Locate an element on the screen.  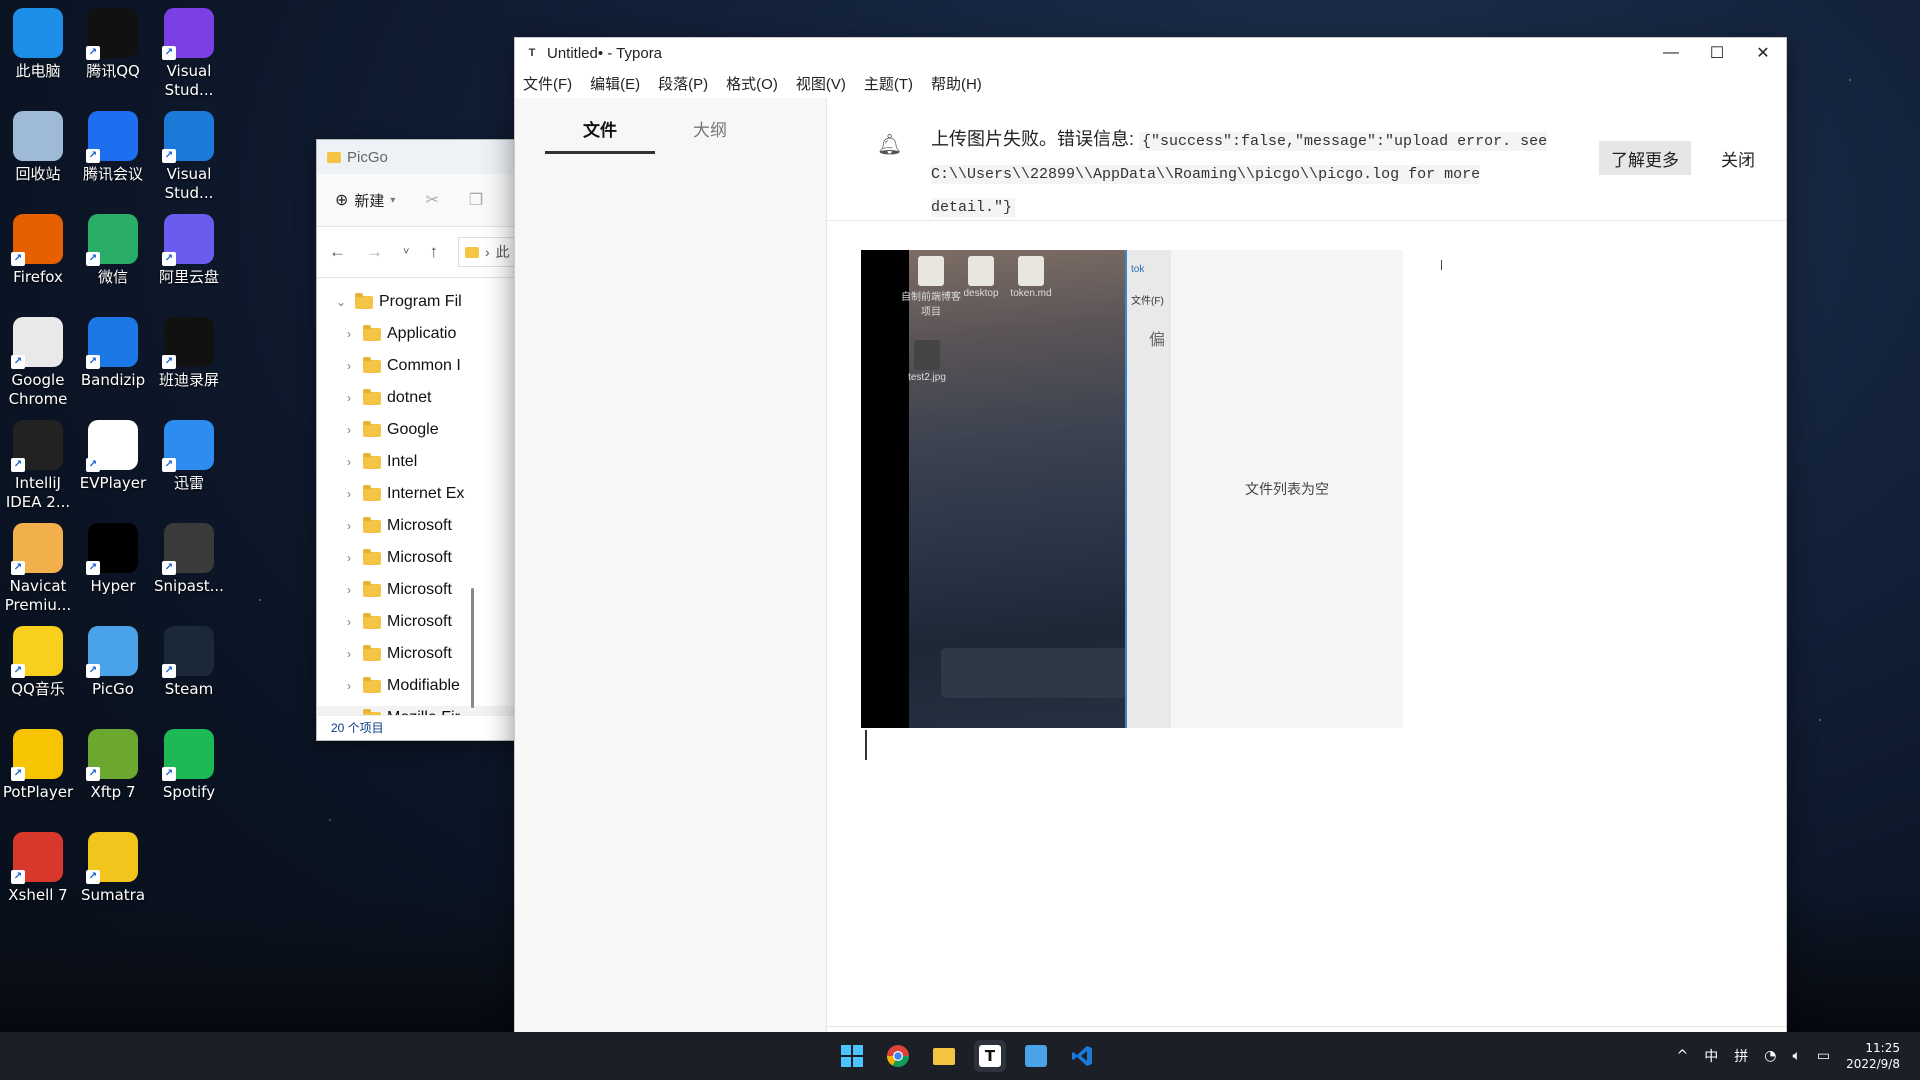
up-icon: ↑ is located at coordinates (433, 252).